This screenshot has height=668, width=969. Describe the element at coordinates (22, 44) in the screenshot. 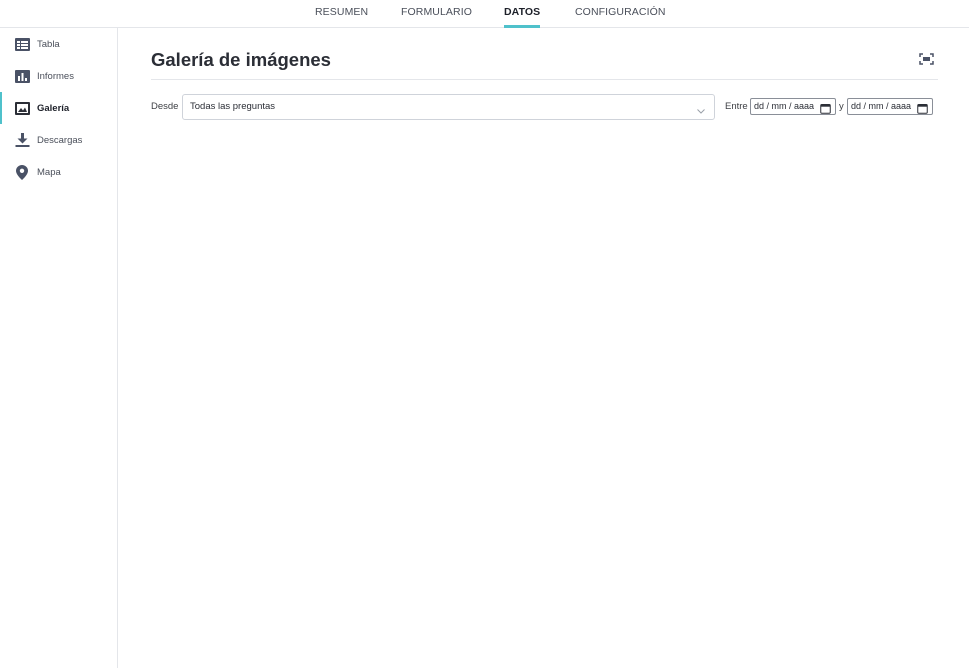

I see `table-icon` at that location.